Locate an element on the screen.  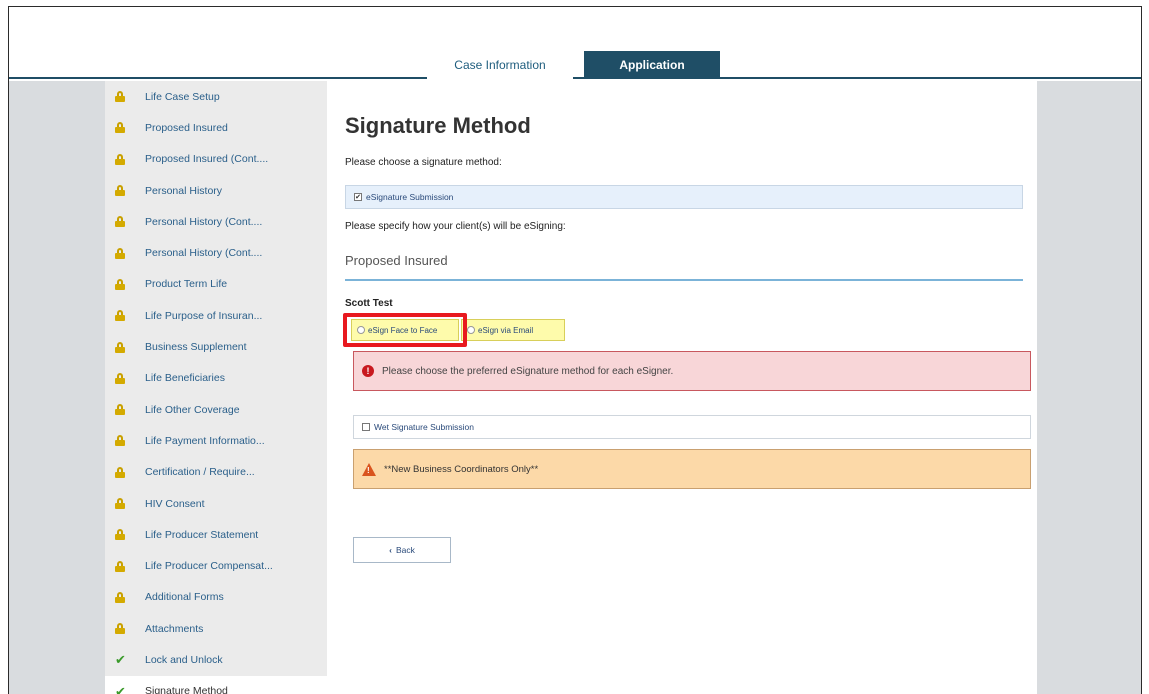
sidebar-item-label: Life Case Setup is located at coordinates (182, 96).